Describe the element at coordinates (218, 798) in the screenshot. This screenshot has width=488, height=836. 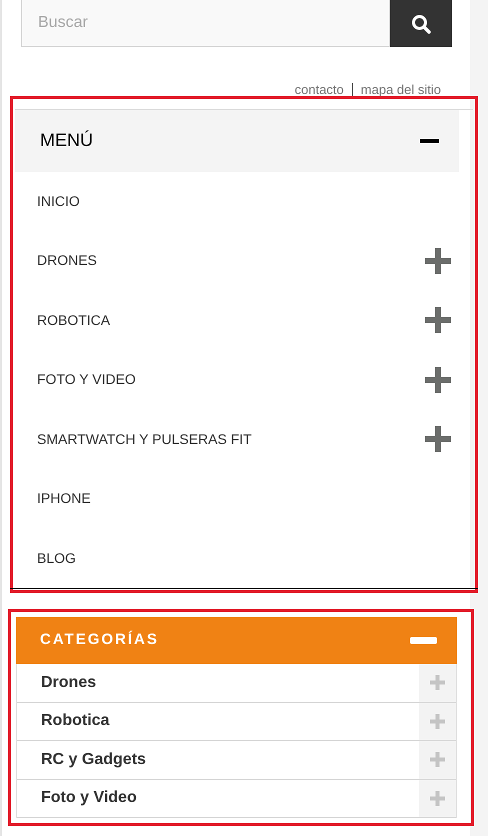
I see `category-item: Foto y Video` at that location.